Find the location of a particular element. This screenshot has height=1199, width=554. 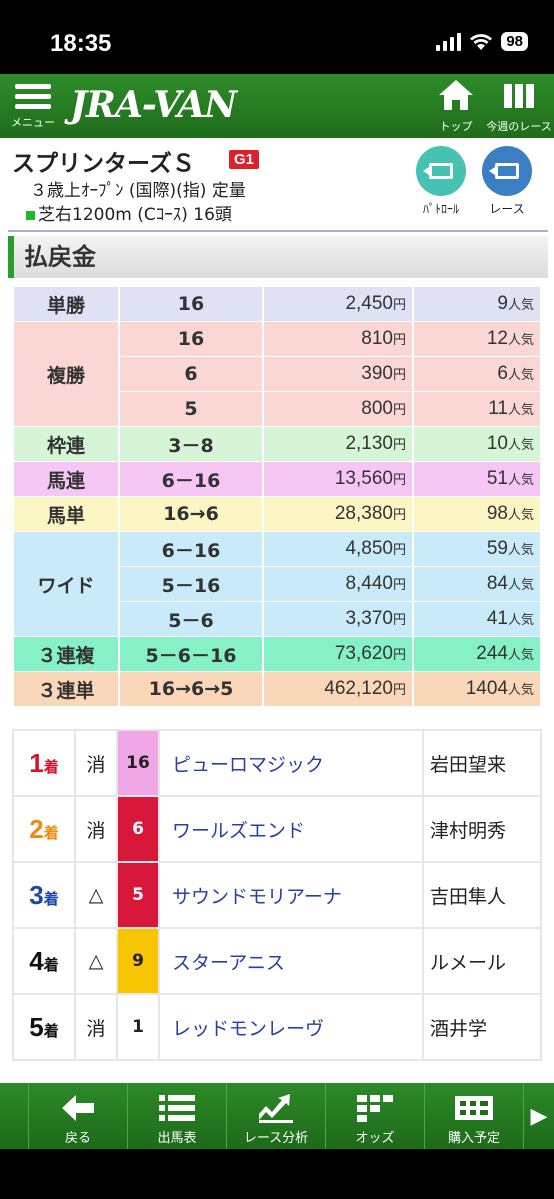

top-label: トップ is located at coordinates (456, 126).